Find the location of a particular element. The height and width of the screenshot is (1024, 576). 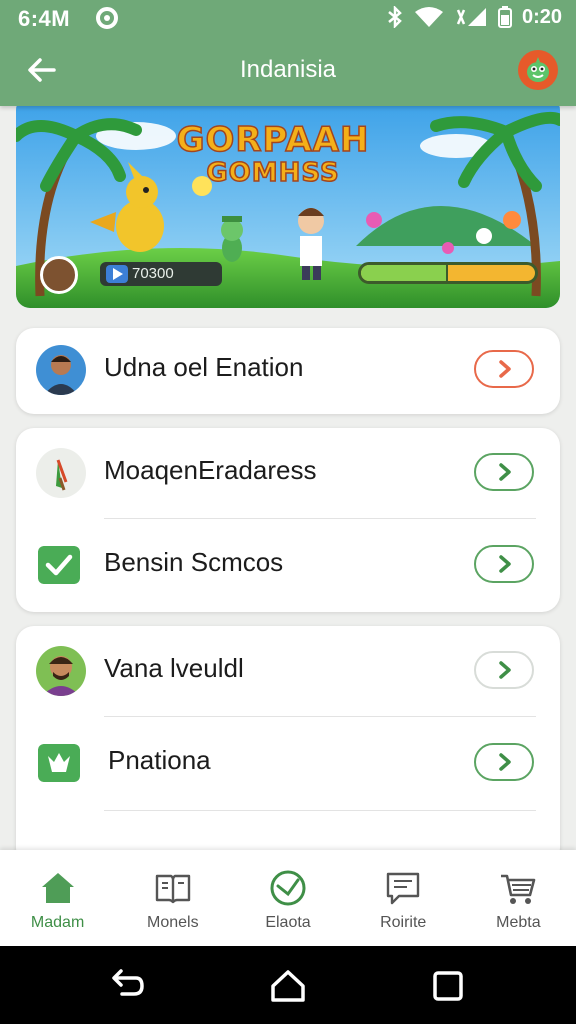

bottom-navigation: Madam Monels Elaota Roirite Mebta is located at coordinates (288, 898).